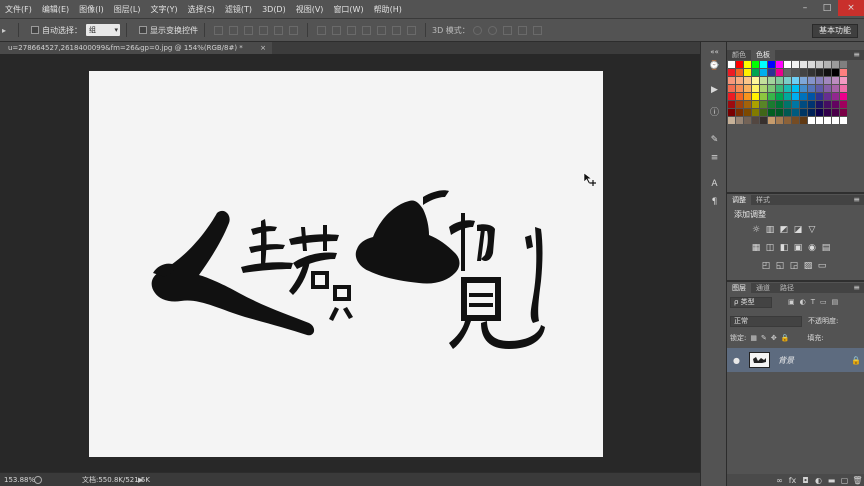  I want to click on threshold-icon: ◲, so click(794, 265).